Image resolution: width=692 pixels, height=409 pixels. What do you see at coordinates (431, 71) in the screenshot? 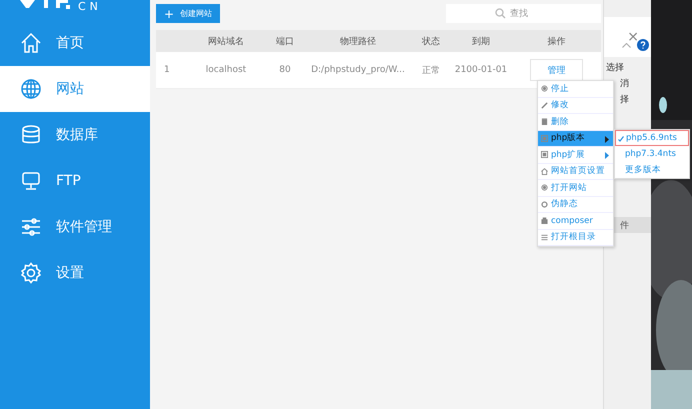
I see `table-cell: 正常` at bounding box center [431, 71].